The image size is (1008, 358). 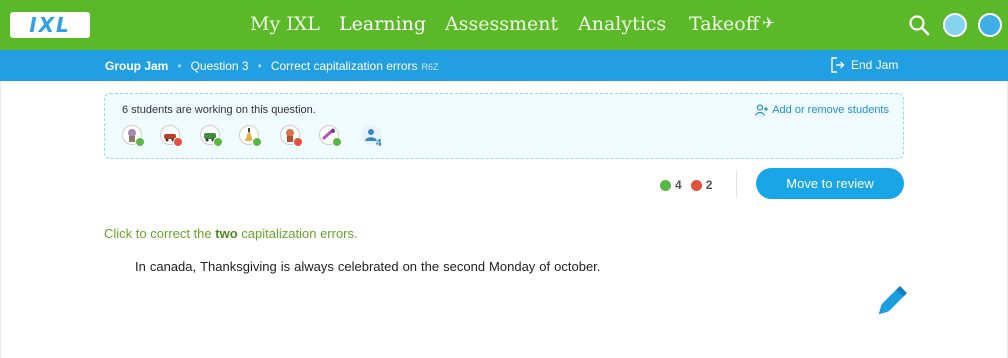 What do you see at coordinates (299, 233) in the screenshot?
I see `instruction-suffix: capitalization errors.` at bounding box center [299, 233].